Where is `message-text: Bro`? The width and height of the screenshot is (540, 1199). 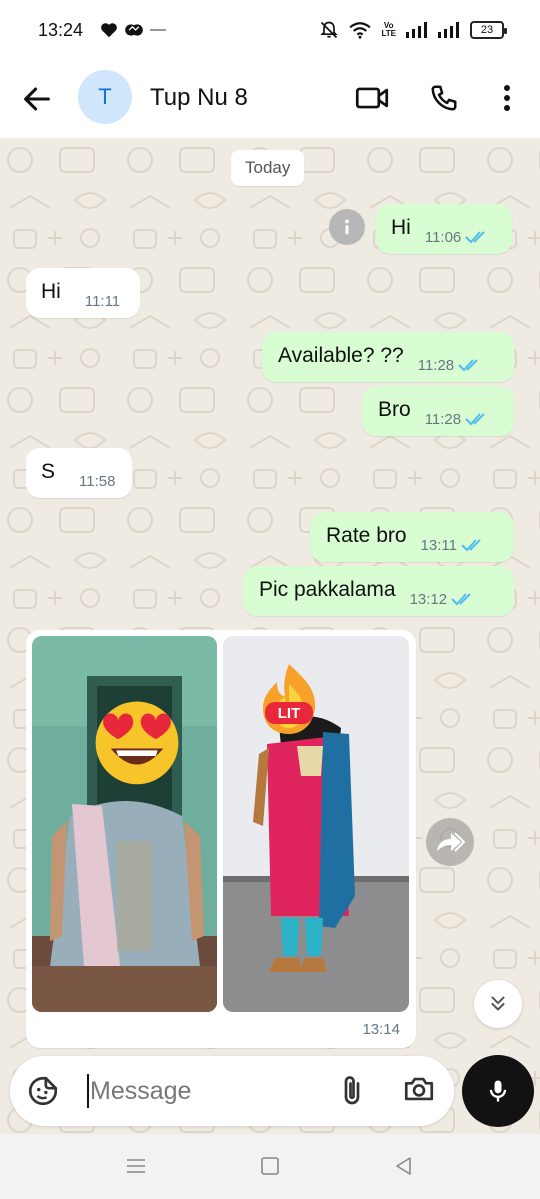
message-text: Bro is located at coordinates (394, 409).